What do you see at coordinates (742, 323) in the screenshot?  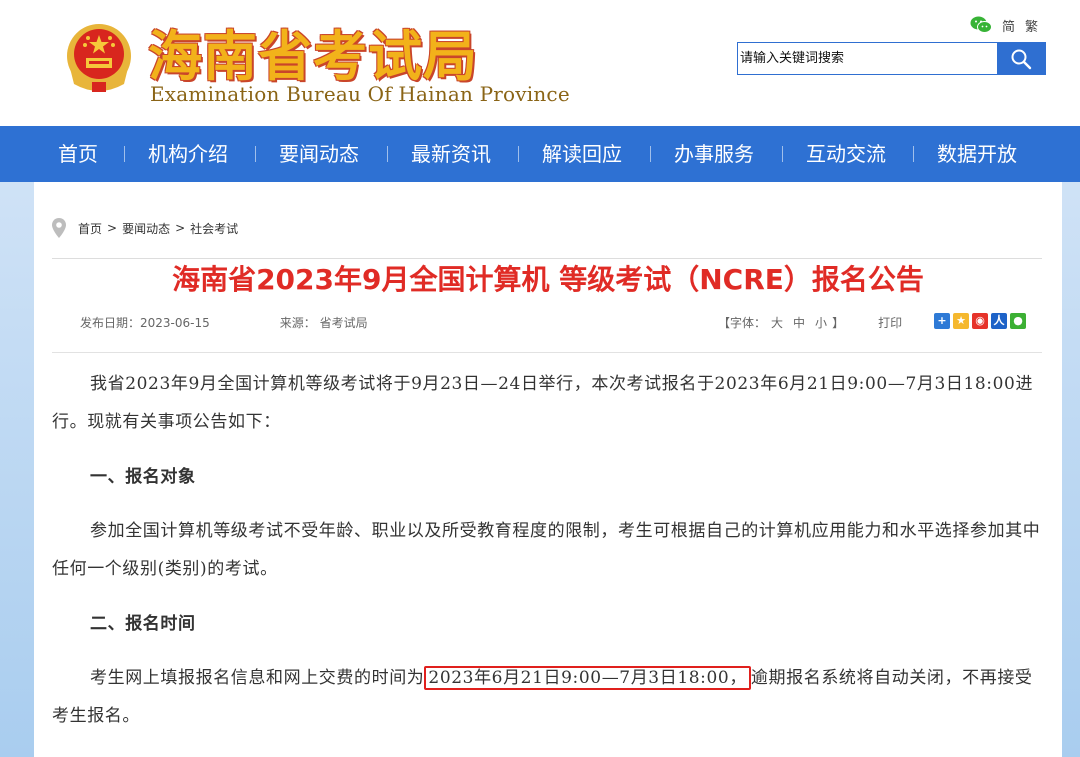 I see `font-size-label-open: 【字体：` at bounding box center [742, 323].